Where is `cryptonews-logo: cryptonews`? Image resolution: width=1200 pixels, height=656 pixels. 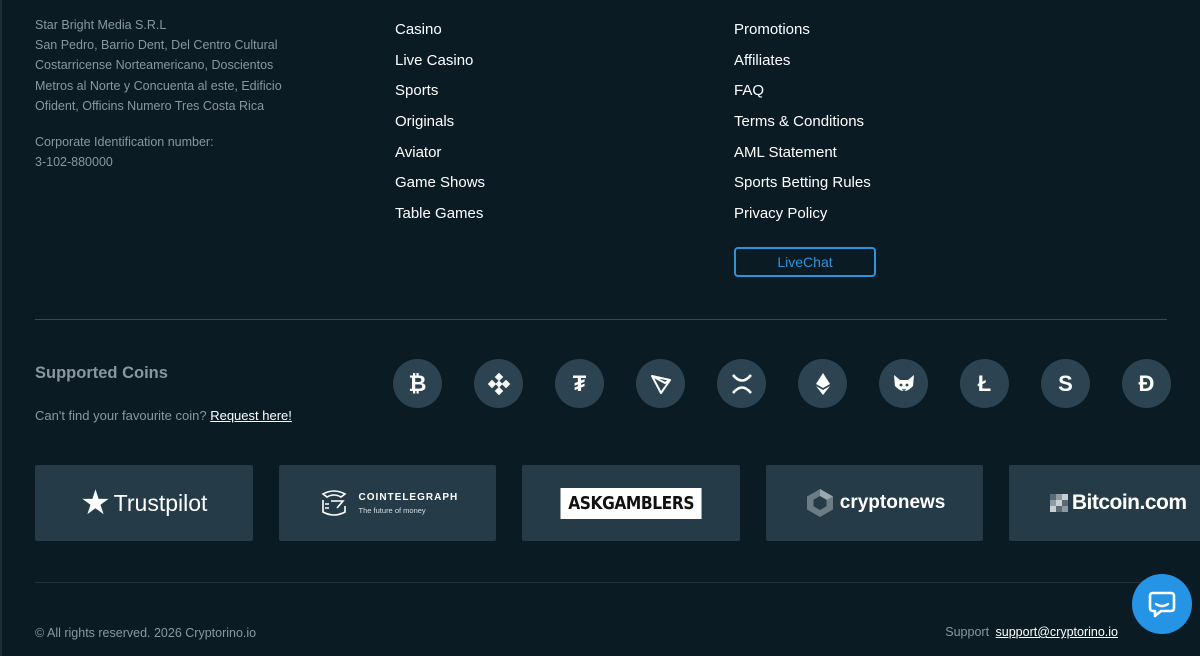 cryptonews-logo: cryptonews is located at coordinates (875, 503).